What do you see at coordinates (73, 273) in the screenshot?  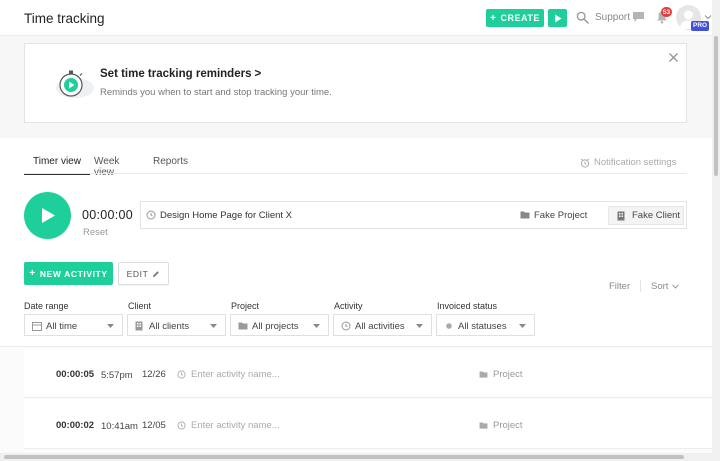 I see `new-activity-label: NEW ACTIVITY` at bounding box center [73, 273].